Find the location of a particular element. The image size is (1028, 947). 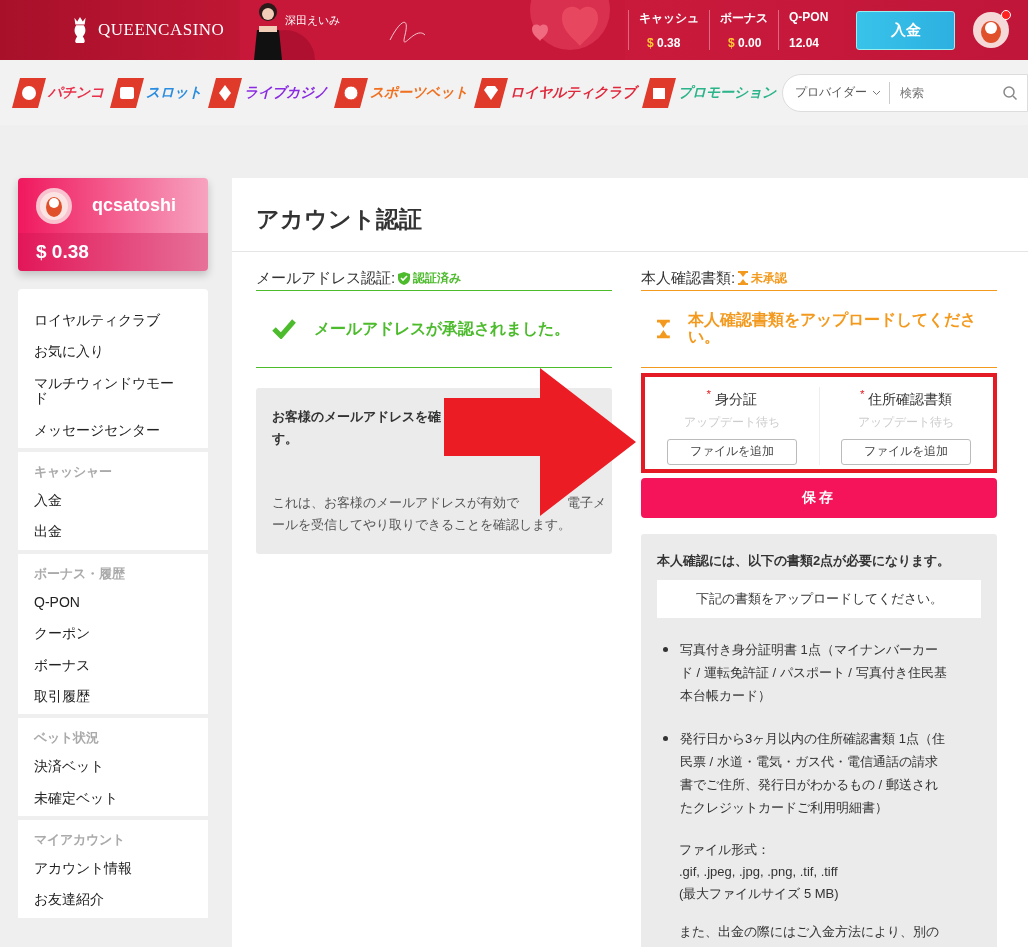

upload-label: $^{*}$ 住所確認書類 is located at coordinates (906, 398).